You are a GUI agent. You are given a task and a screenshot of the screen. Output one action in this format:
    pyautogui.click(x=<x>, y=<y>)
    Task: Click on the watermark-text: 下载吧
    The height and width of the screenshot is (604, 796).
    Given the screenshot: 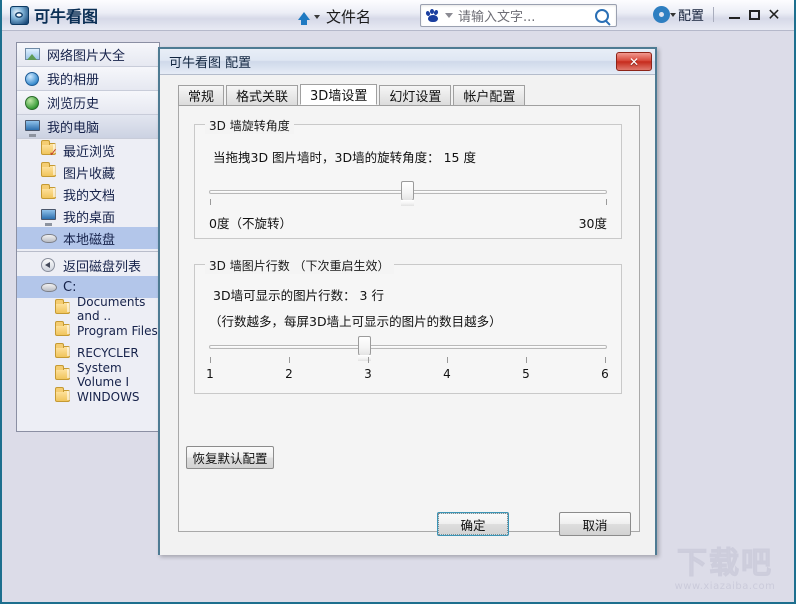 What is the action you would take?
    pyautogui.click(x=725, y=563)
    